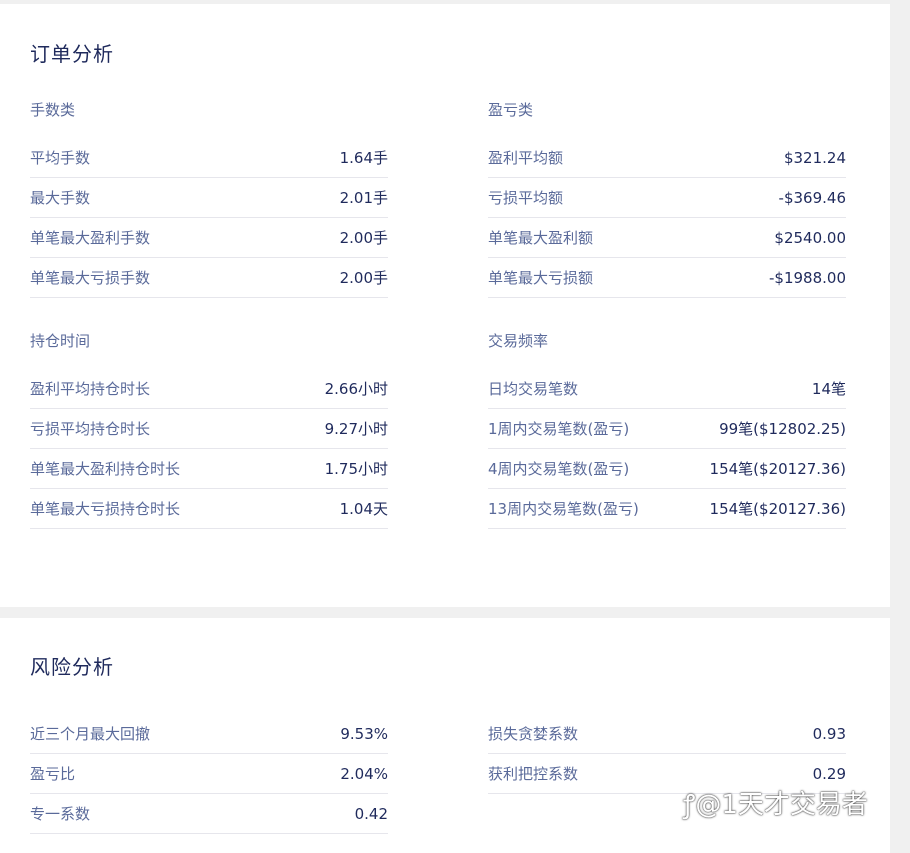 This screenshot has height=853, width=910. I want to click on stat-label: 近三个月最大回撤, so click(90, 734).